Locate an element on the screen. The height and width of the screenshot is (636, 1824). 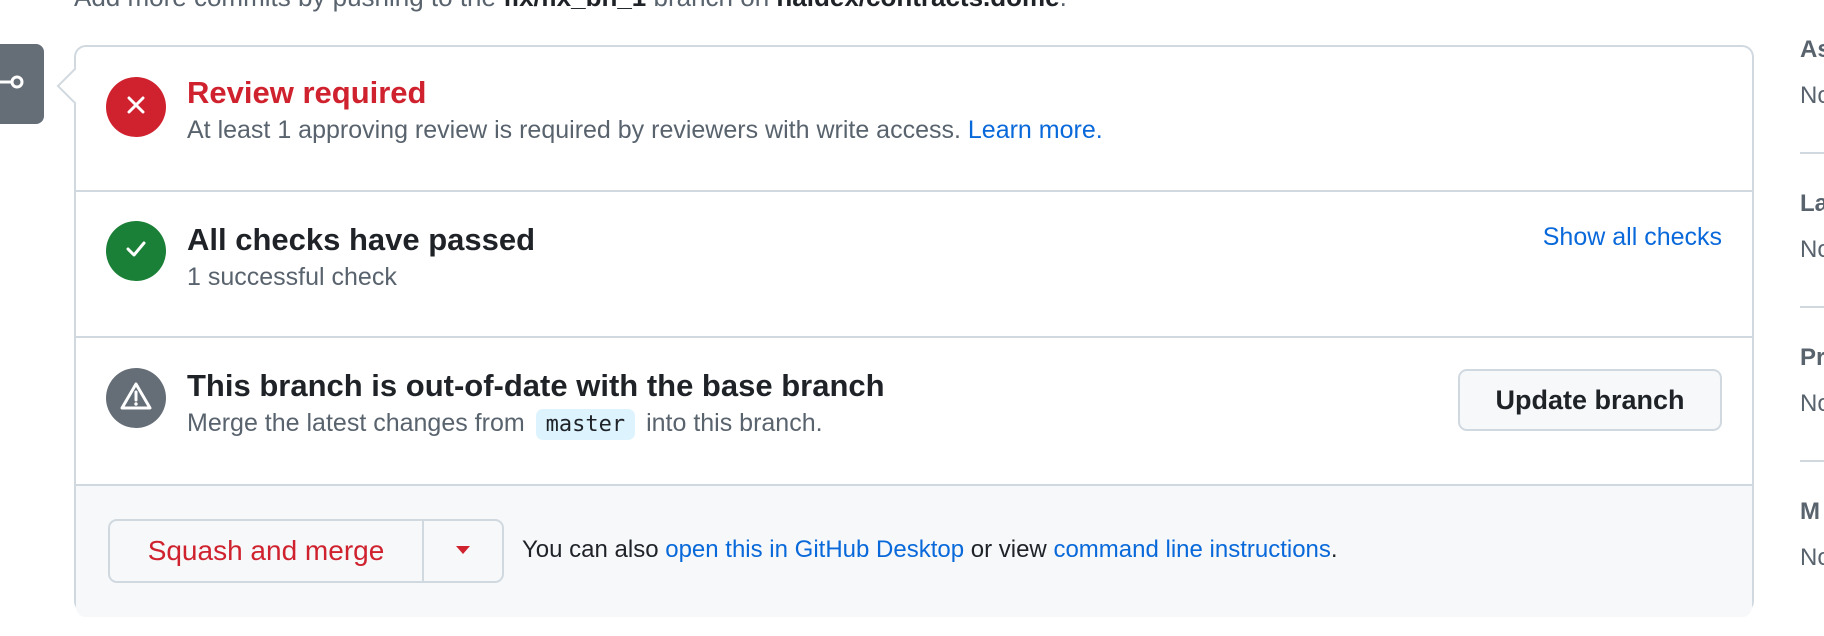
hint-mid: branch on is located at coordinates (712, 6).